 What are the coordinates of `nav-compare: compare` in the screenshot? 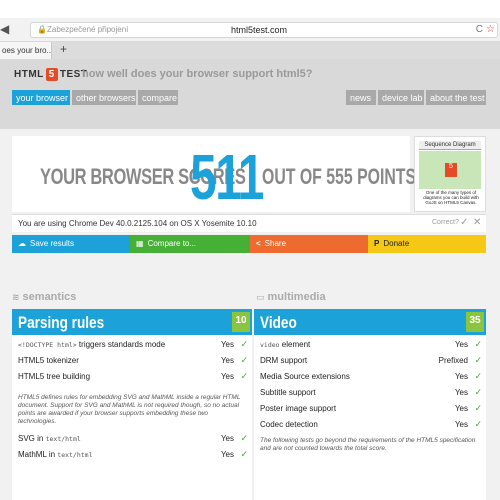 It's located at (158, 97).